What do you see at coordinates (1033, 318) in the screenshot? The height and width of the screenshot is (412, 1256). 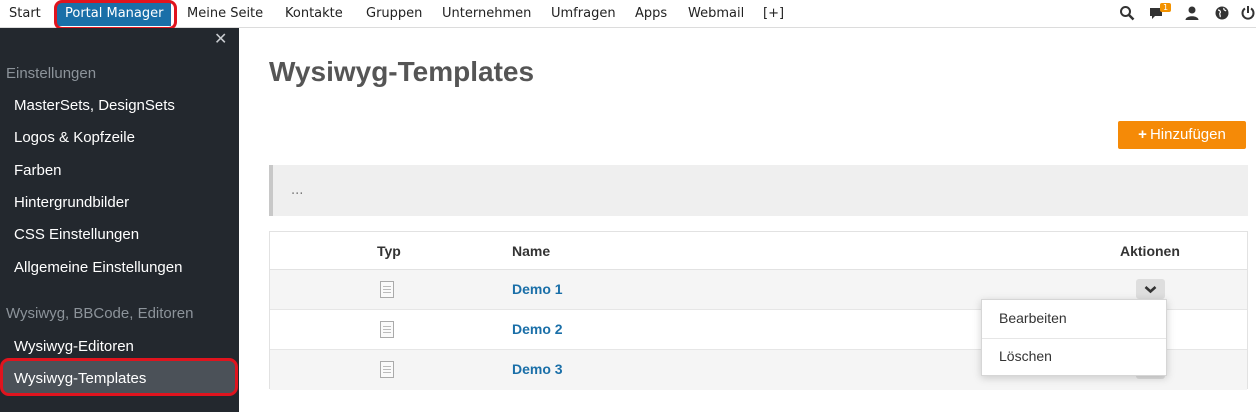 I see `menu-item-bearbeiten: Bearbeiten` at bounding box center [1033, 318].